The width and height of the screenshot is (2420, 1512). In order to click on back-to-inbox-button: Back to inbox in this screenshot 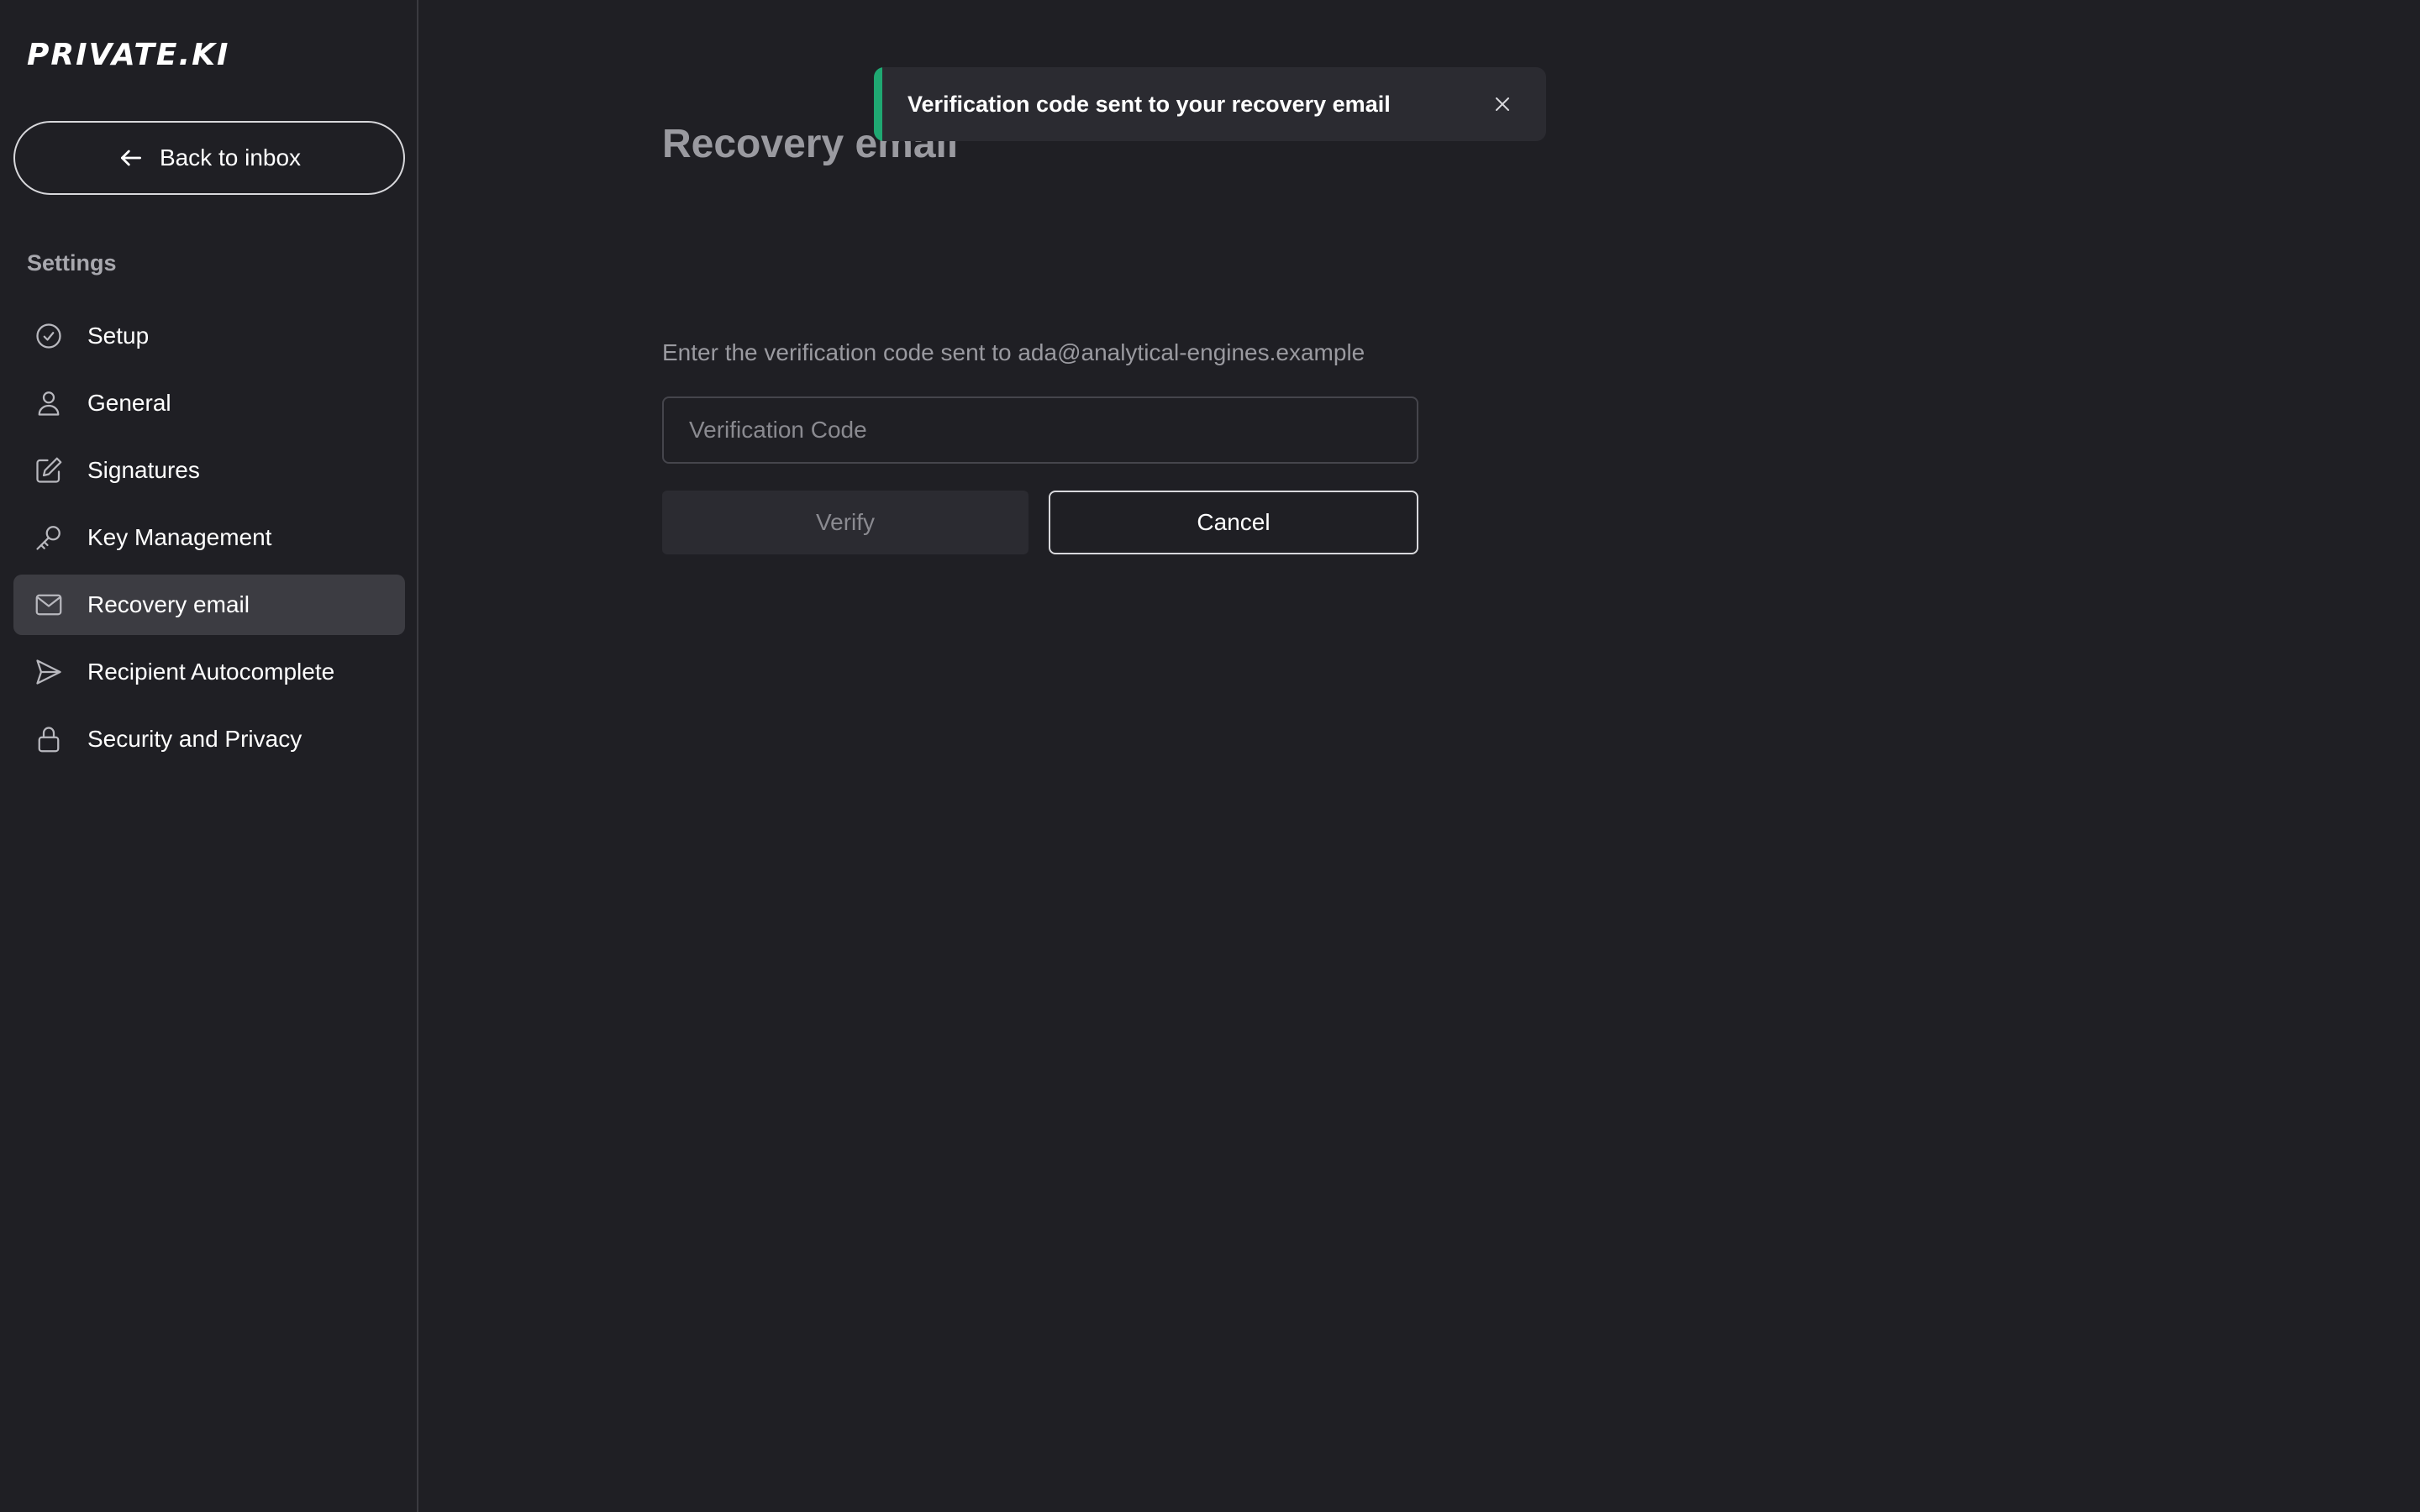, I will do `click(209, 158)`.